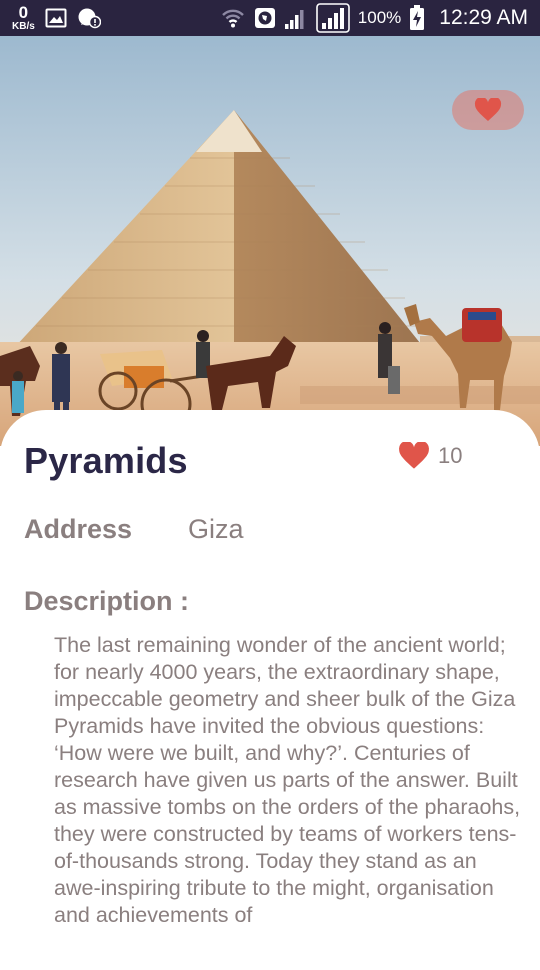 The height and width of the screenshot is (970, 540). Describe the element at coordinates (417, 18) in the screenshot. I see `battery-charging-icon` at that location.